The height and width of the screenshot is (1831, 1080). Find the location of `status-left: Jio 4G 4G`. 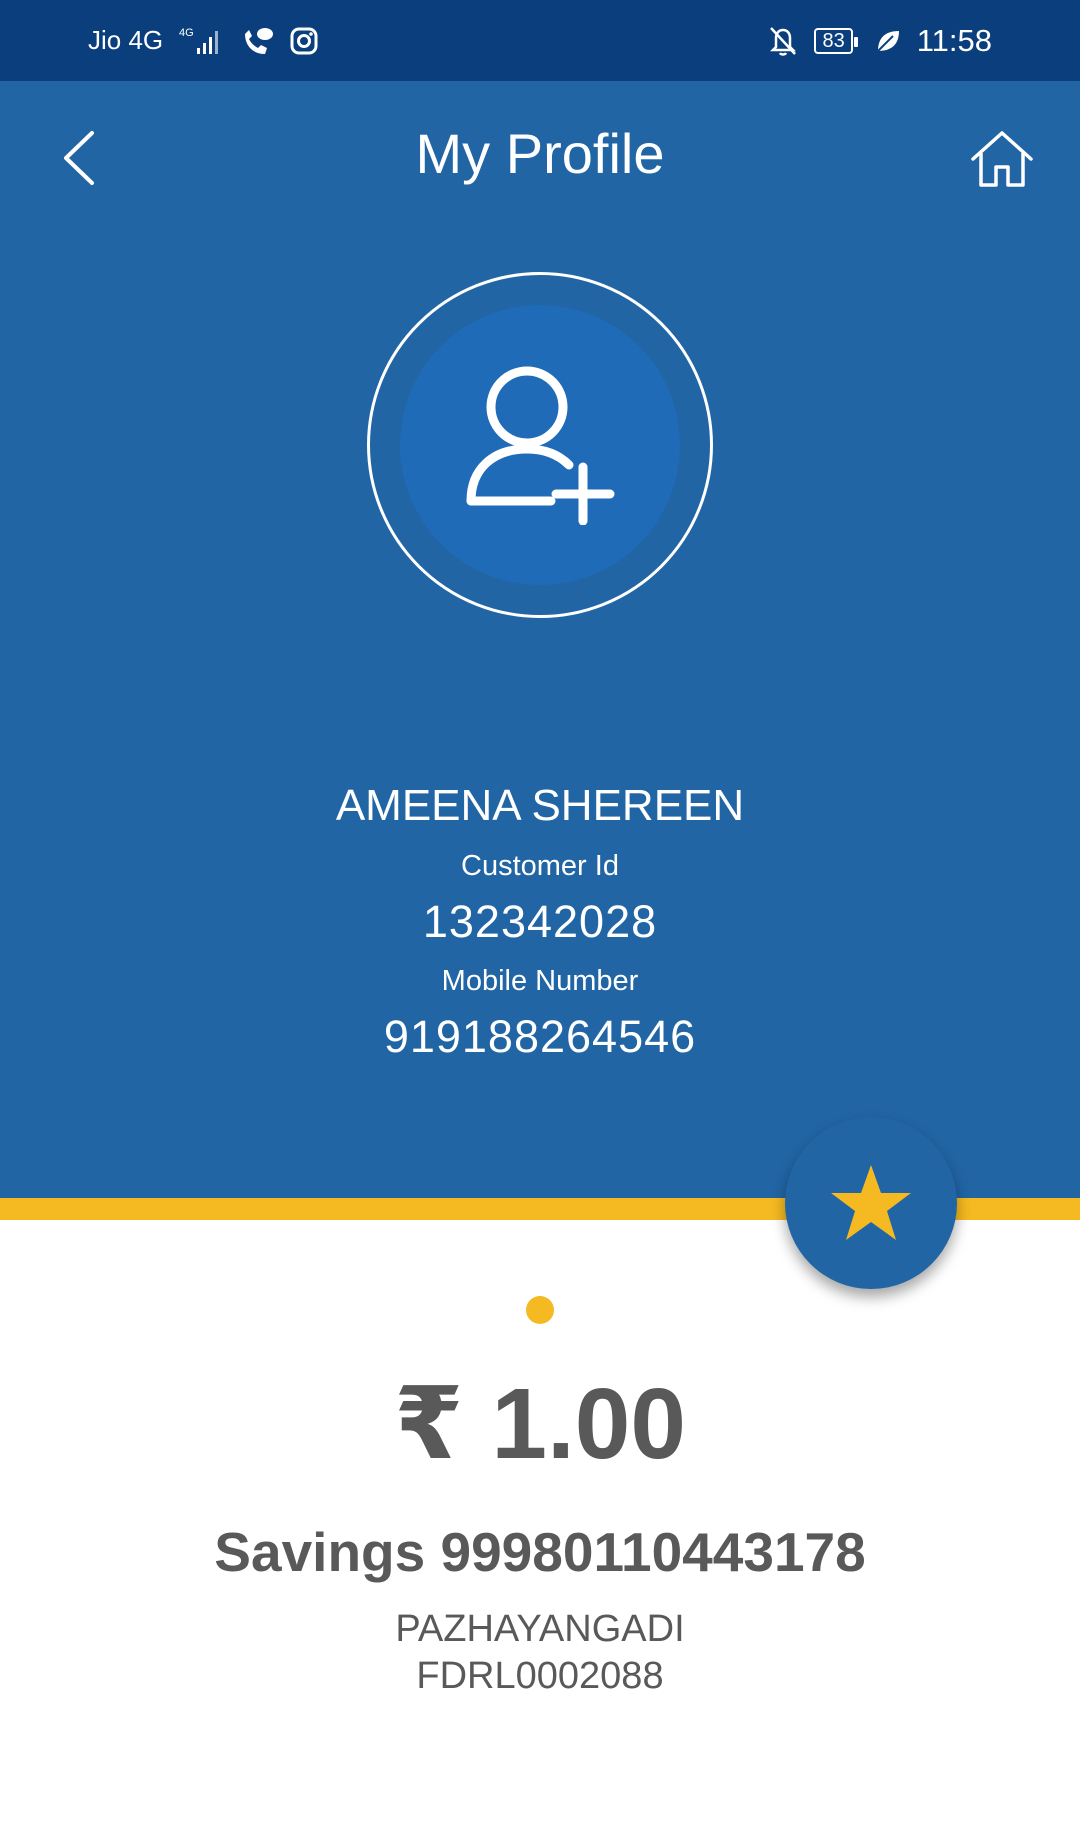

status-left: Jio 4G 4G is located at coordinates (203, 40).